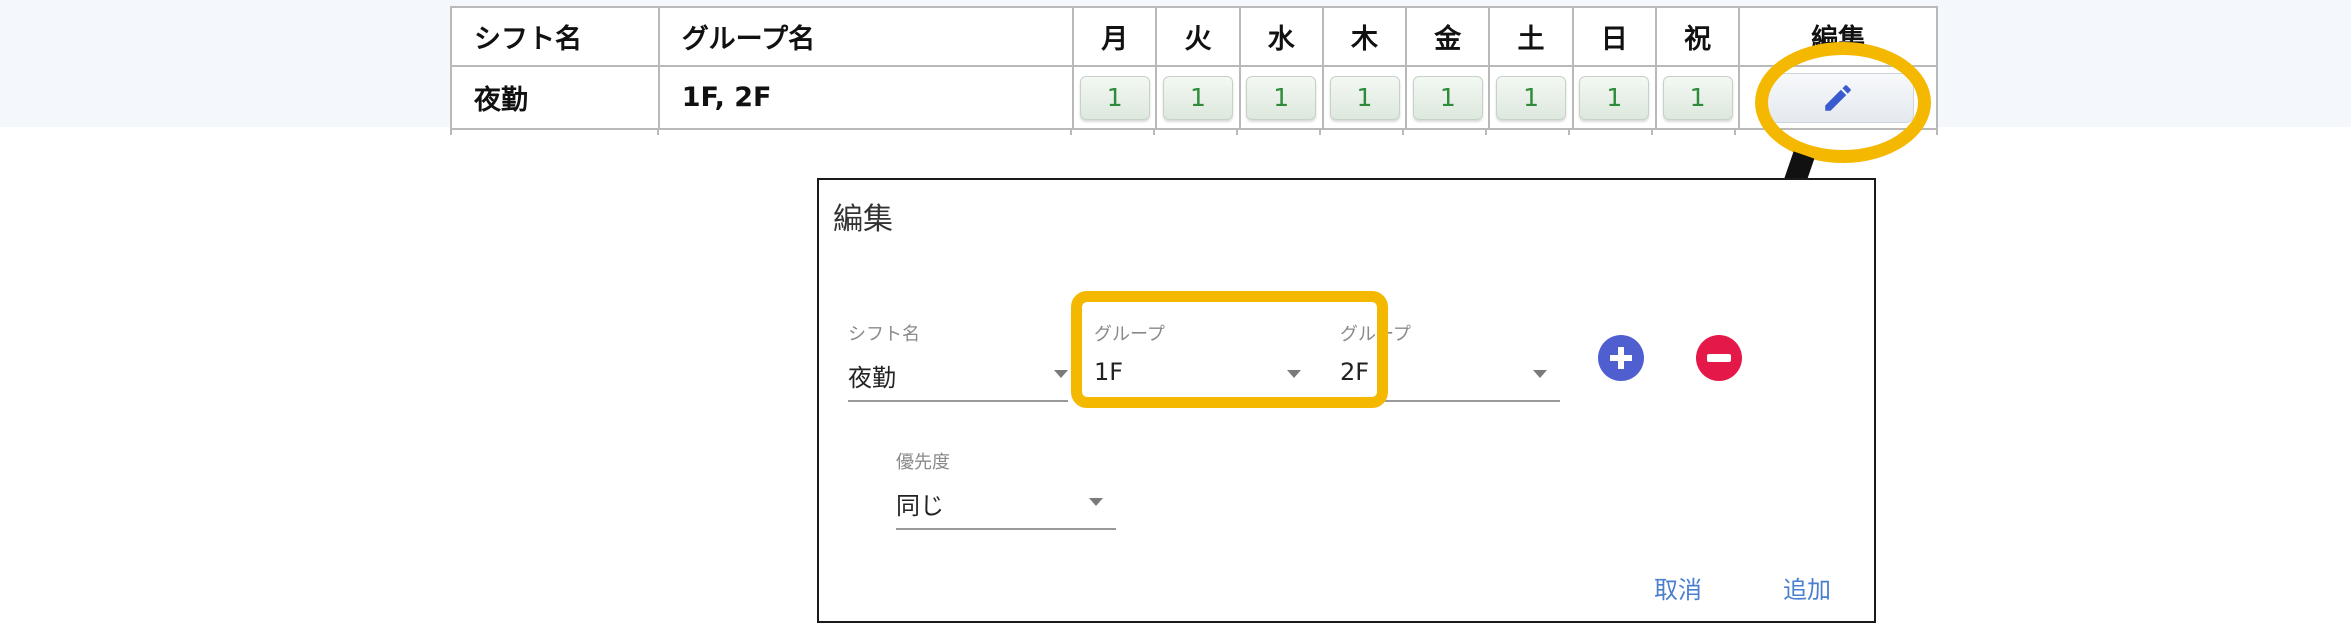 This screenshot has width=2351, height=623. I want to click on group-fields-highlight, so click(1229, 349).